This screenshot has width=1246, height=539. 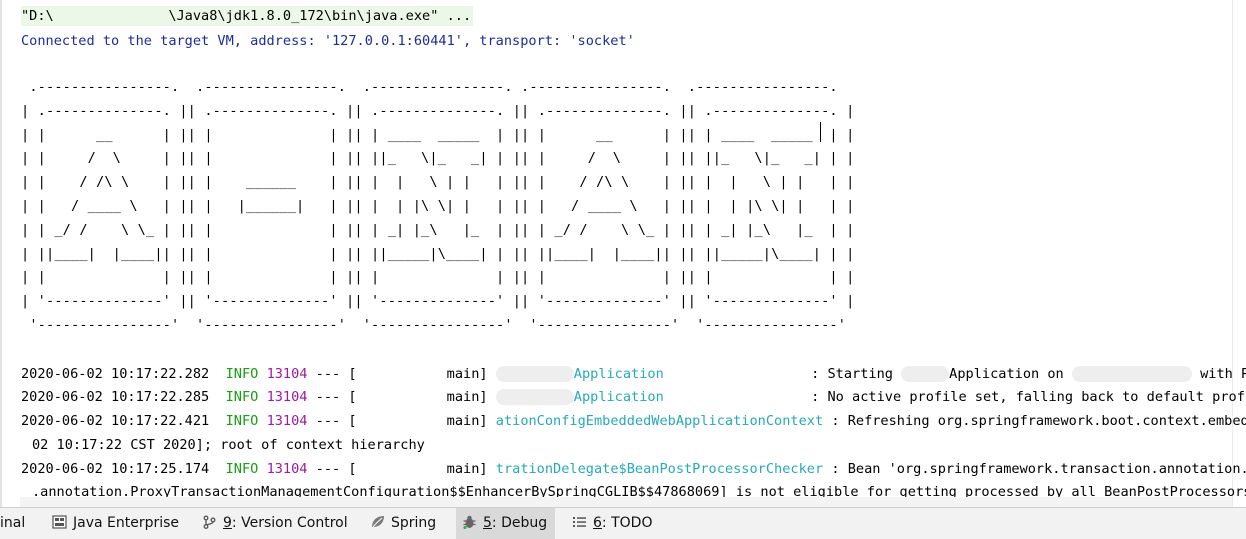 I want to click on tab-version-control: 9: Version Control, so click(x=276, y=523).